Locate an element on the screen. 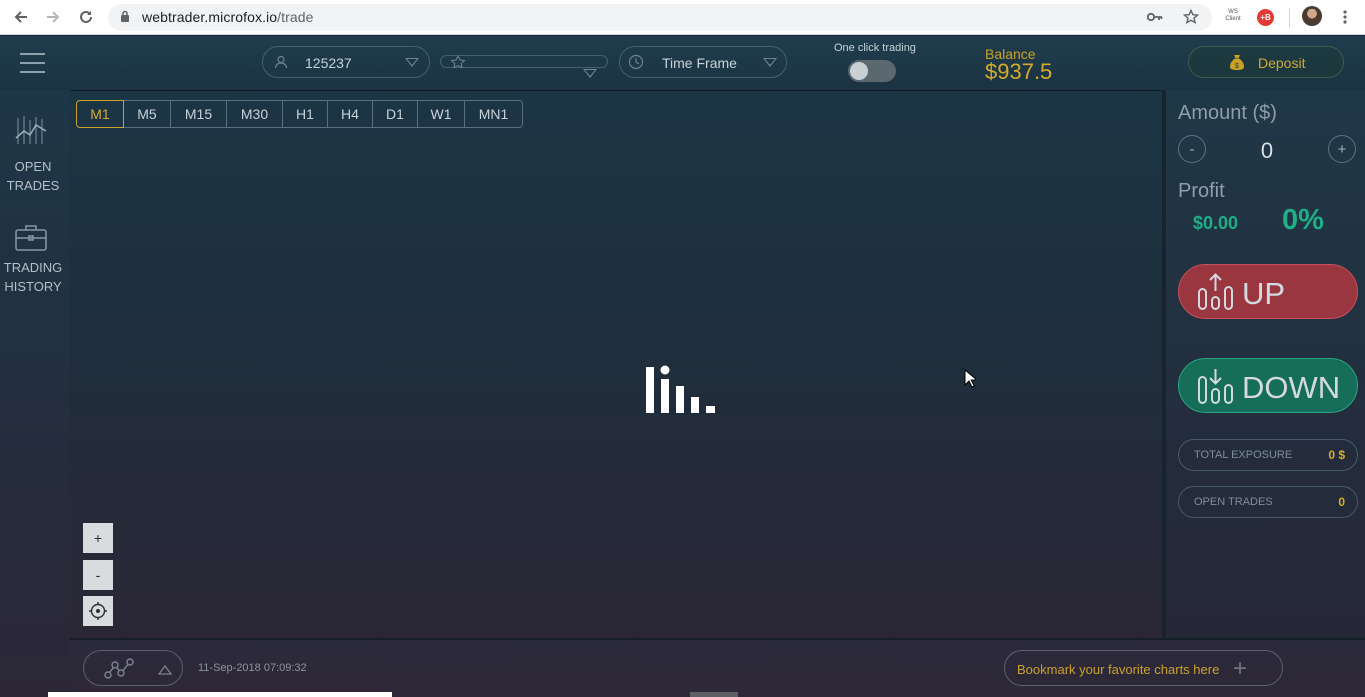 This screenshot has width=1365, height=697. timeframe-mn1: MN1 is located at coordinates (493, 114).